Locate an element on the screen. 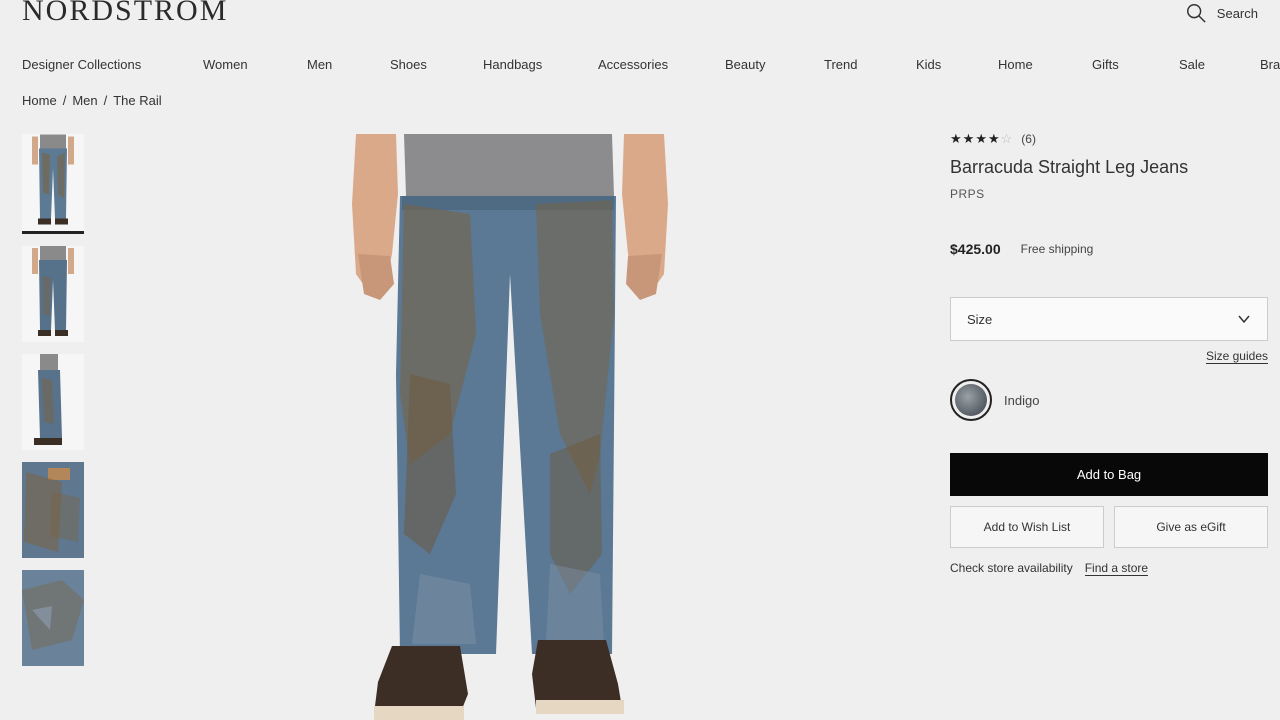 This screenshot has width=1280, height=720. nav-item-handbags: Handbags is located at coordinates (512, 64).